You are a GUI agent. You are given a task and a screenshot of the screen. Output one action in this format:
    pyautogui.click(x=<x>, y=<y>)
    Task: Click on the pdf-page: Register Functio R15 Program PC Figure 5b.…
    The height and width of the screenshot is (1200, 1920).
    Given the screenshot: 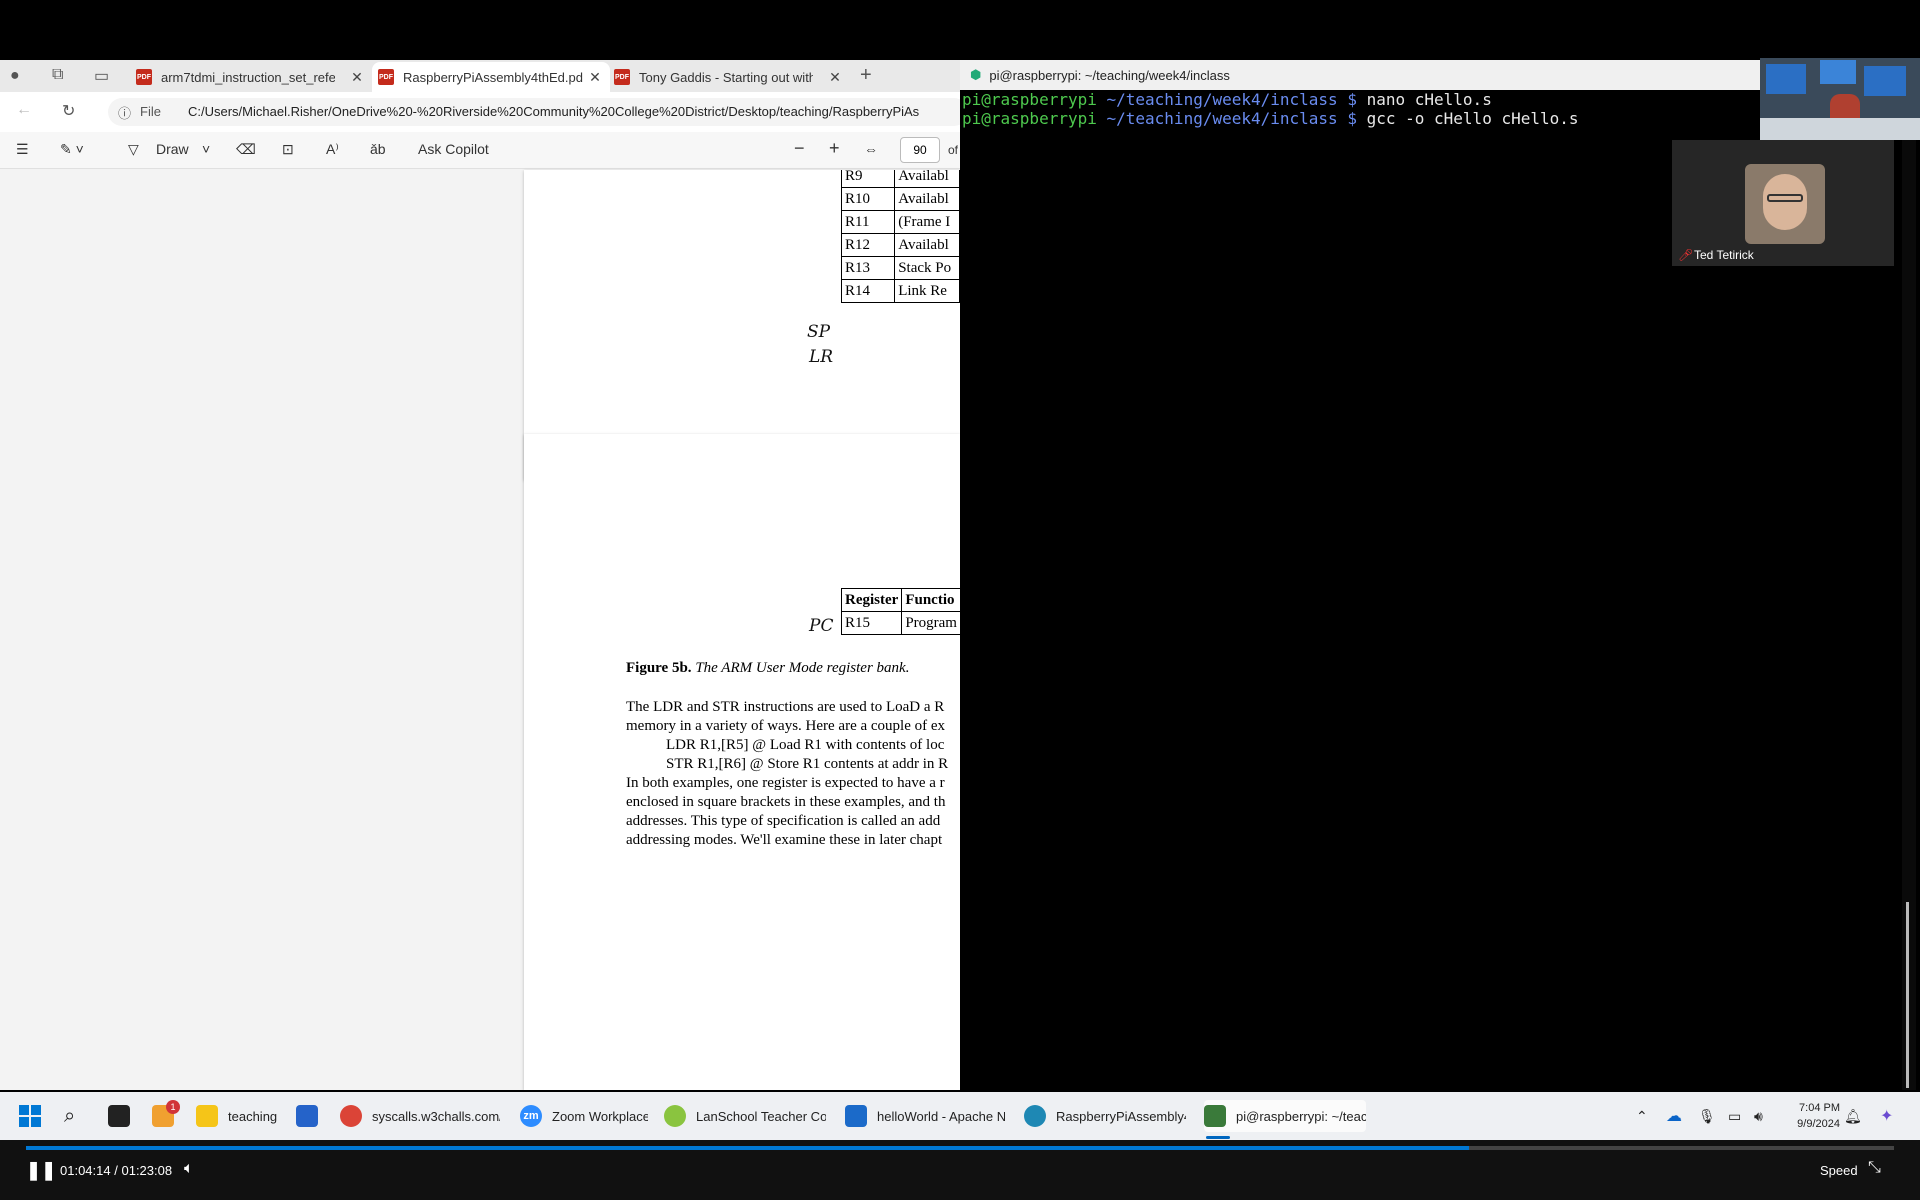 What is the action you would take?
    pyautogui.click(x=742, y=762)
    